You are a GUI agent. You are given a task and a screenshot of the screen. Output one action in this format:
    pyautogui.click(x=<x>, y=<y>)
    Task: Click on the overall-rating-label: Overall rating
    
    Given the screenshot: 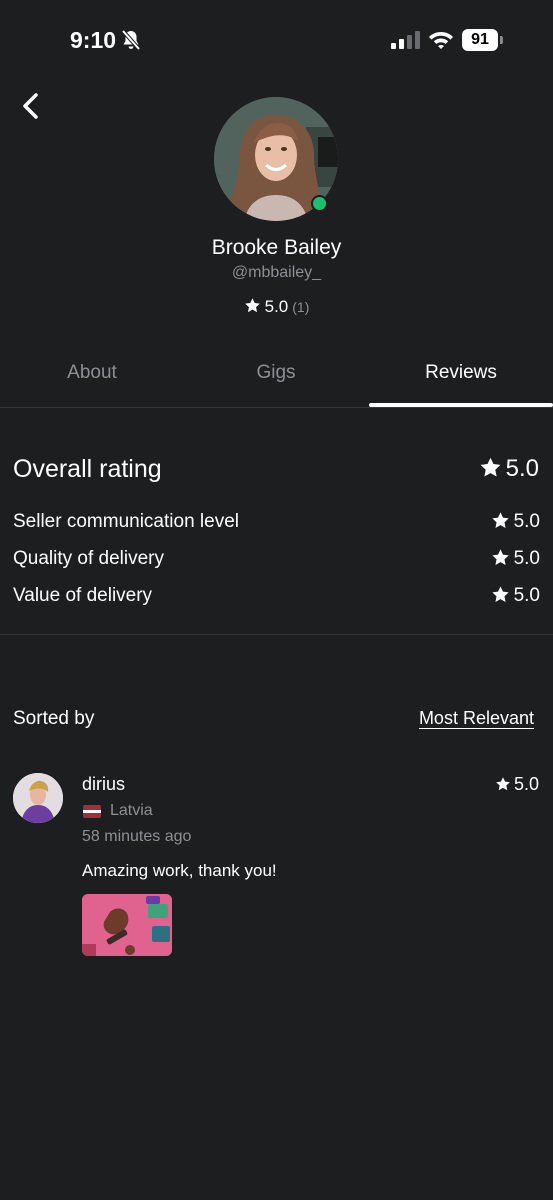 What is the action you would take?
    pyautogui.click(x=87, y=469)
    